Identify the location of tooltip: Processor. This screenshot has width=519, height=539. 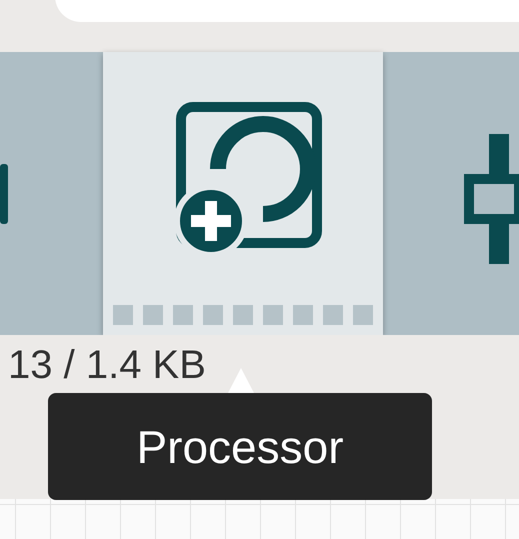
(240, 446).